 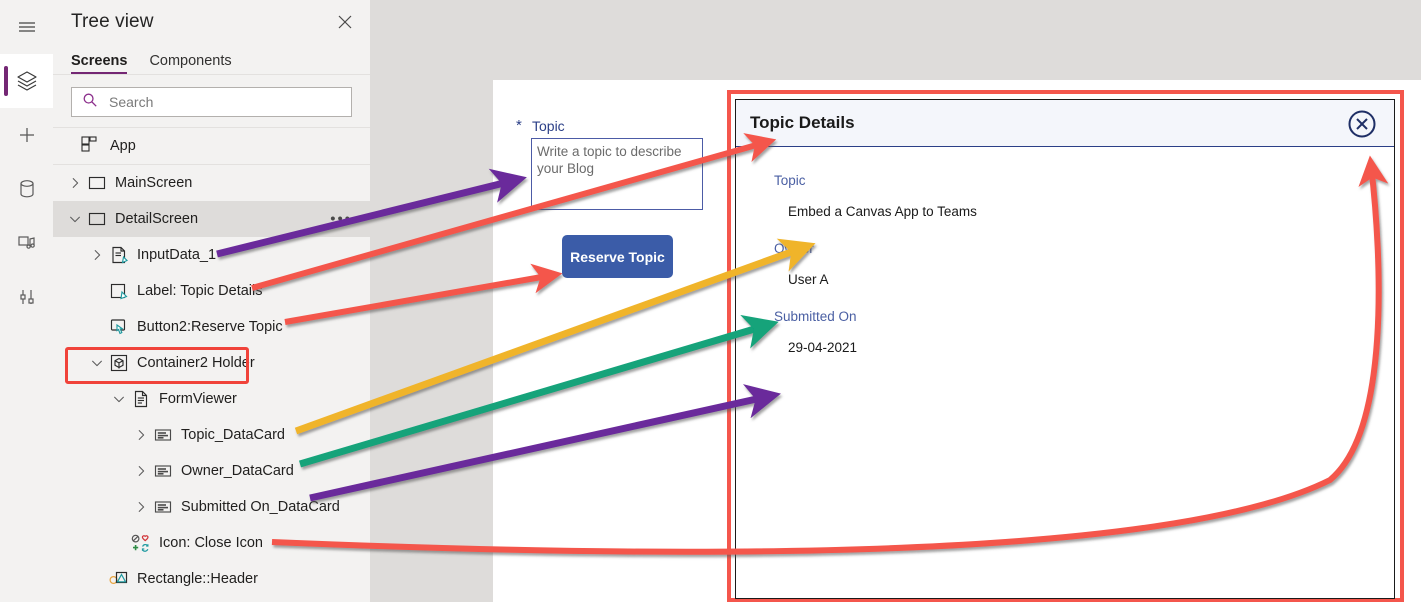 I want to click on dialog-field-label: Submitted On, so click(x=815, y=316).